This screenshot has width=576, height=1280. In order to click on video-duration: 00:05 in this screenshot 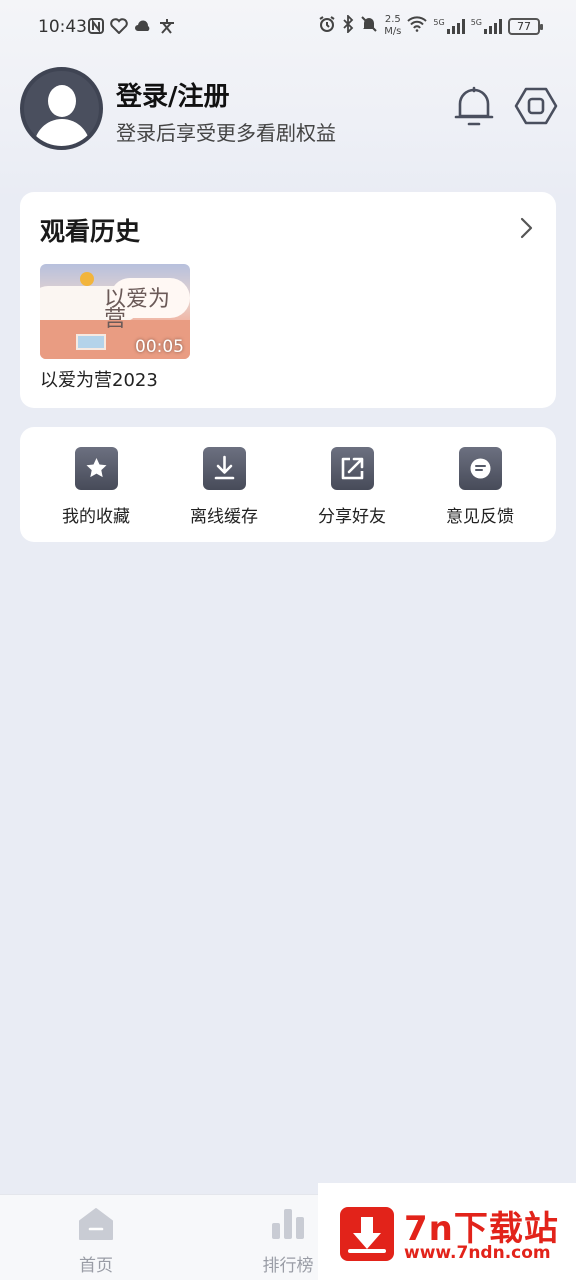, I will do `click(159, 347)`.